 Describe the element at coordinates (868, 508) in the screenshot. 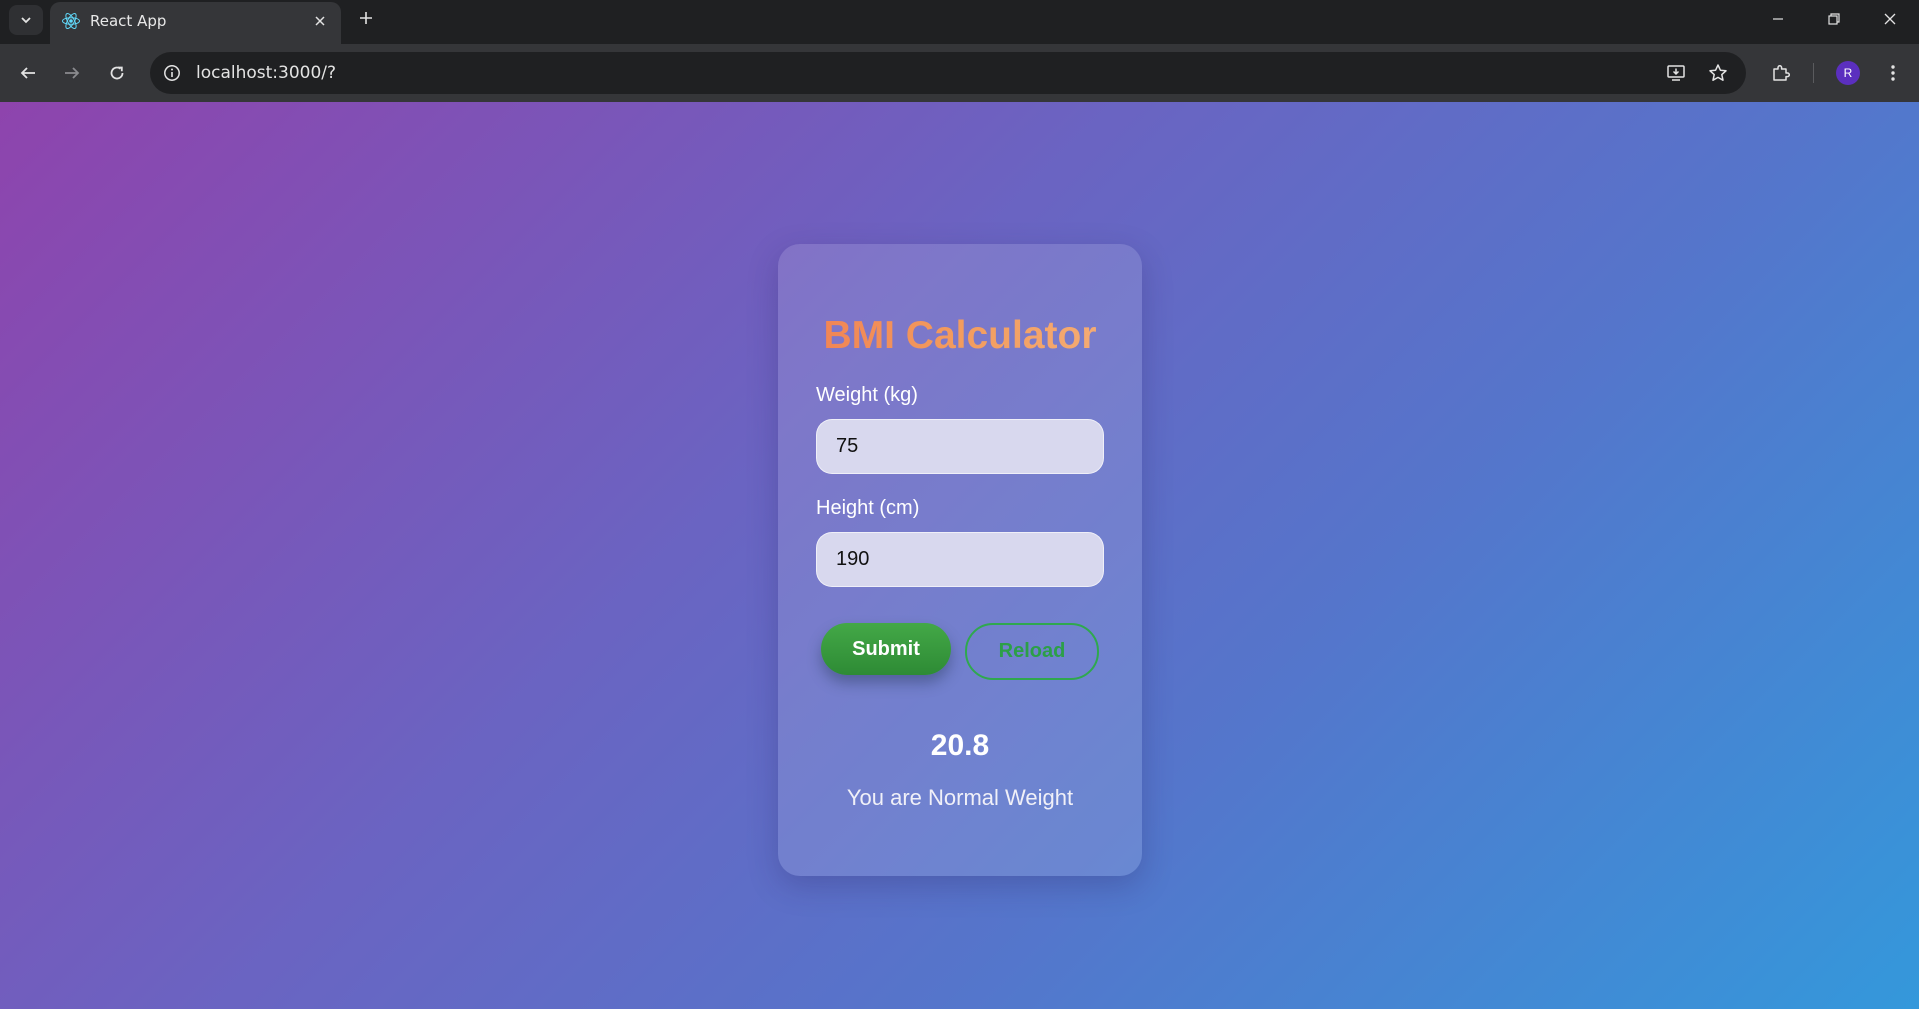

I see `height-label: Height (cm)` at that location.